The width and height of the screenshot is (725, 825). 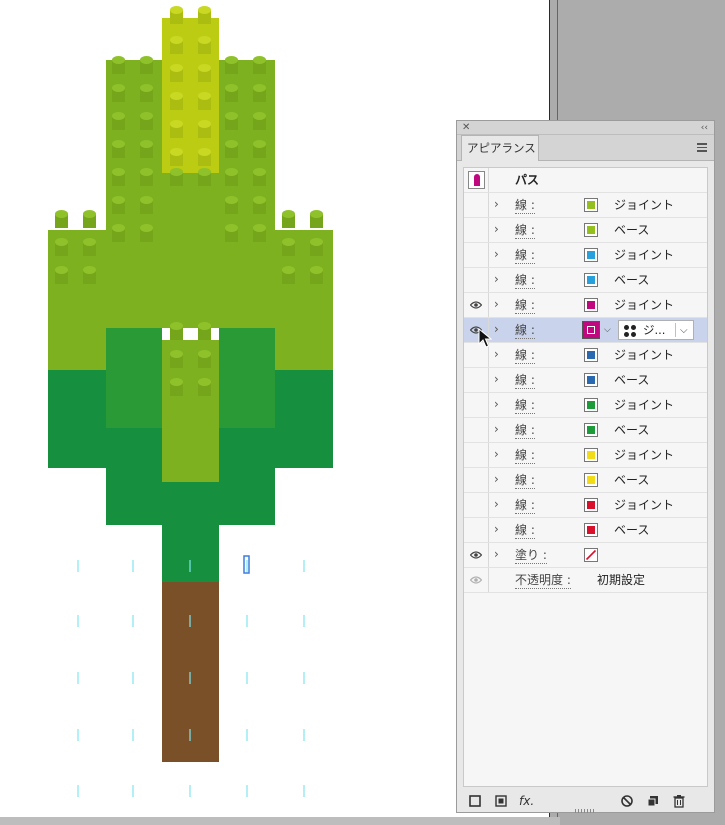 I want to click on tree-tier-dark-left, so click(x=77, y=419).